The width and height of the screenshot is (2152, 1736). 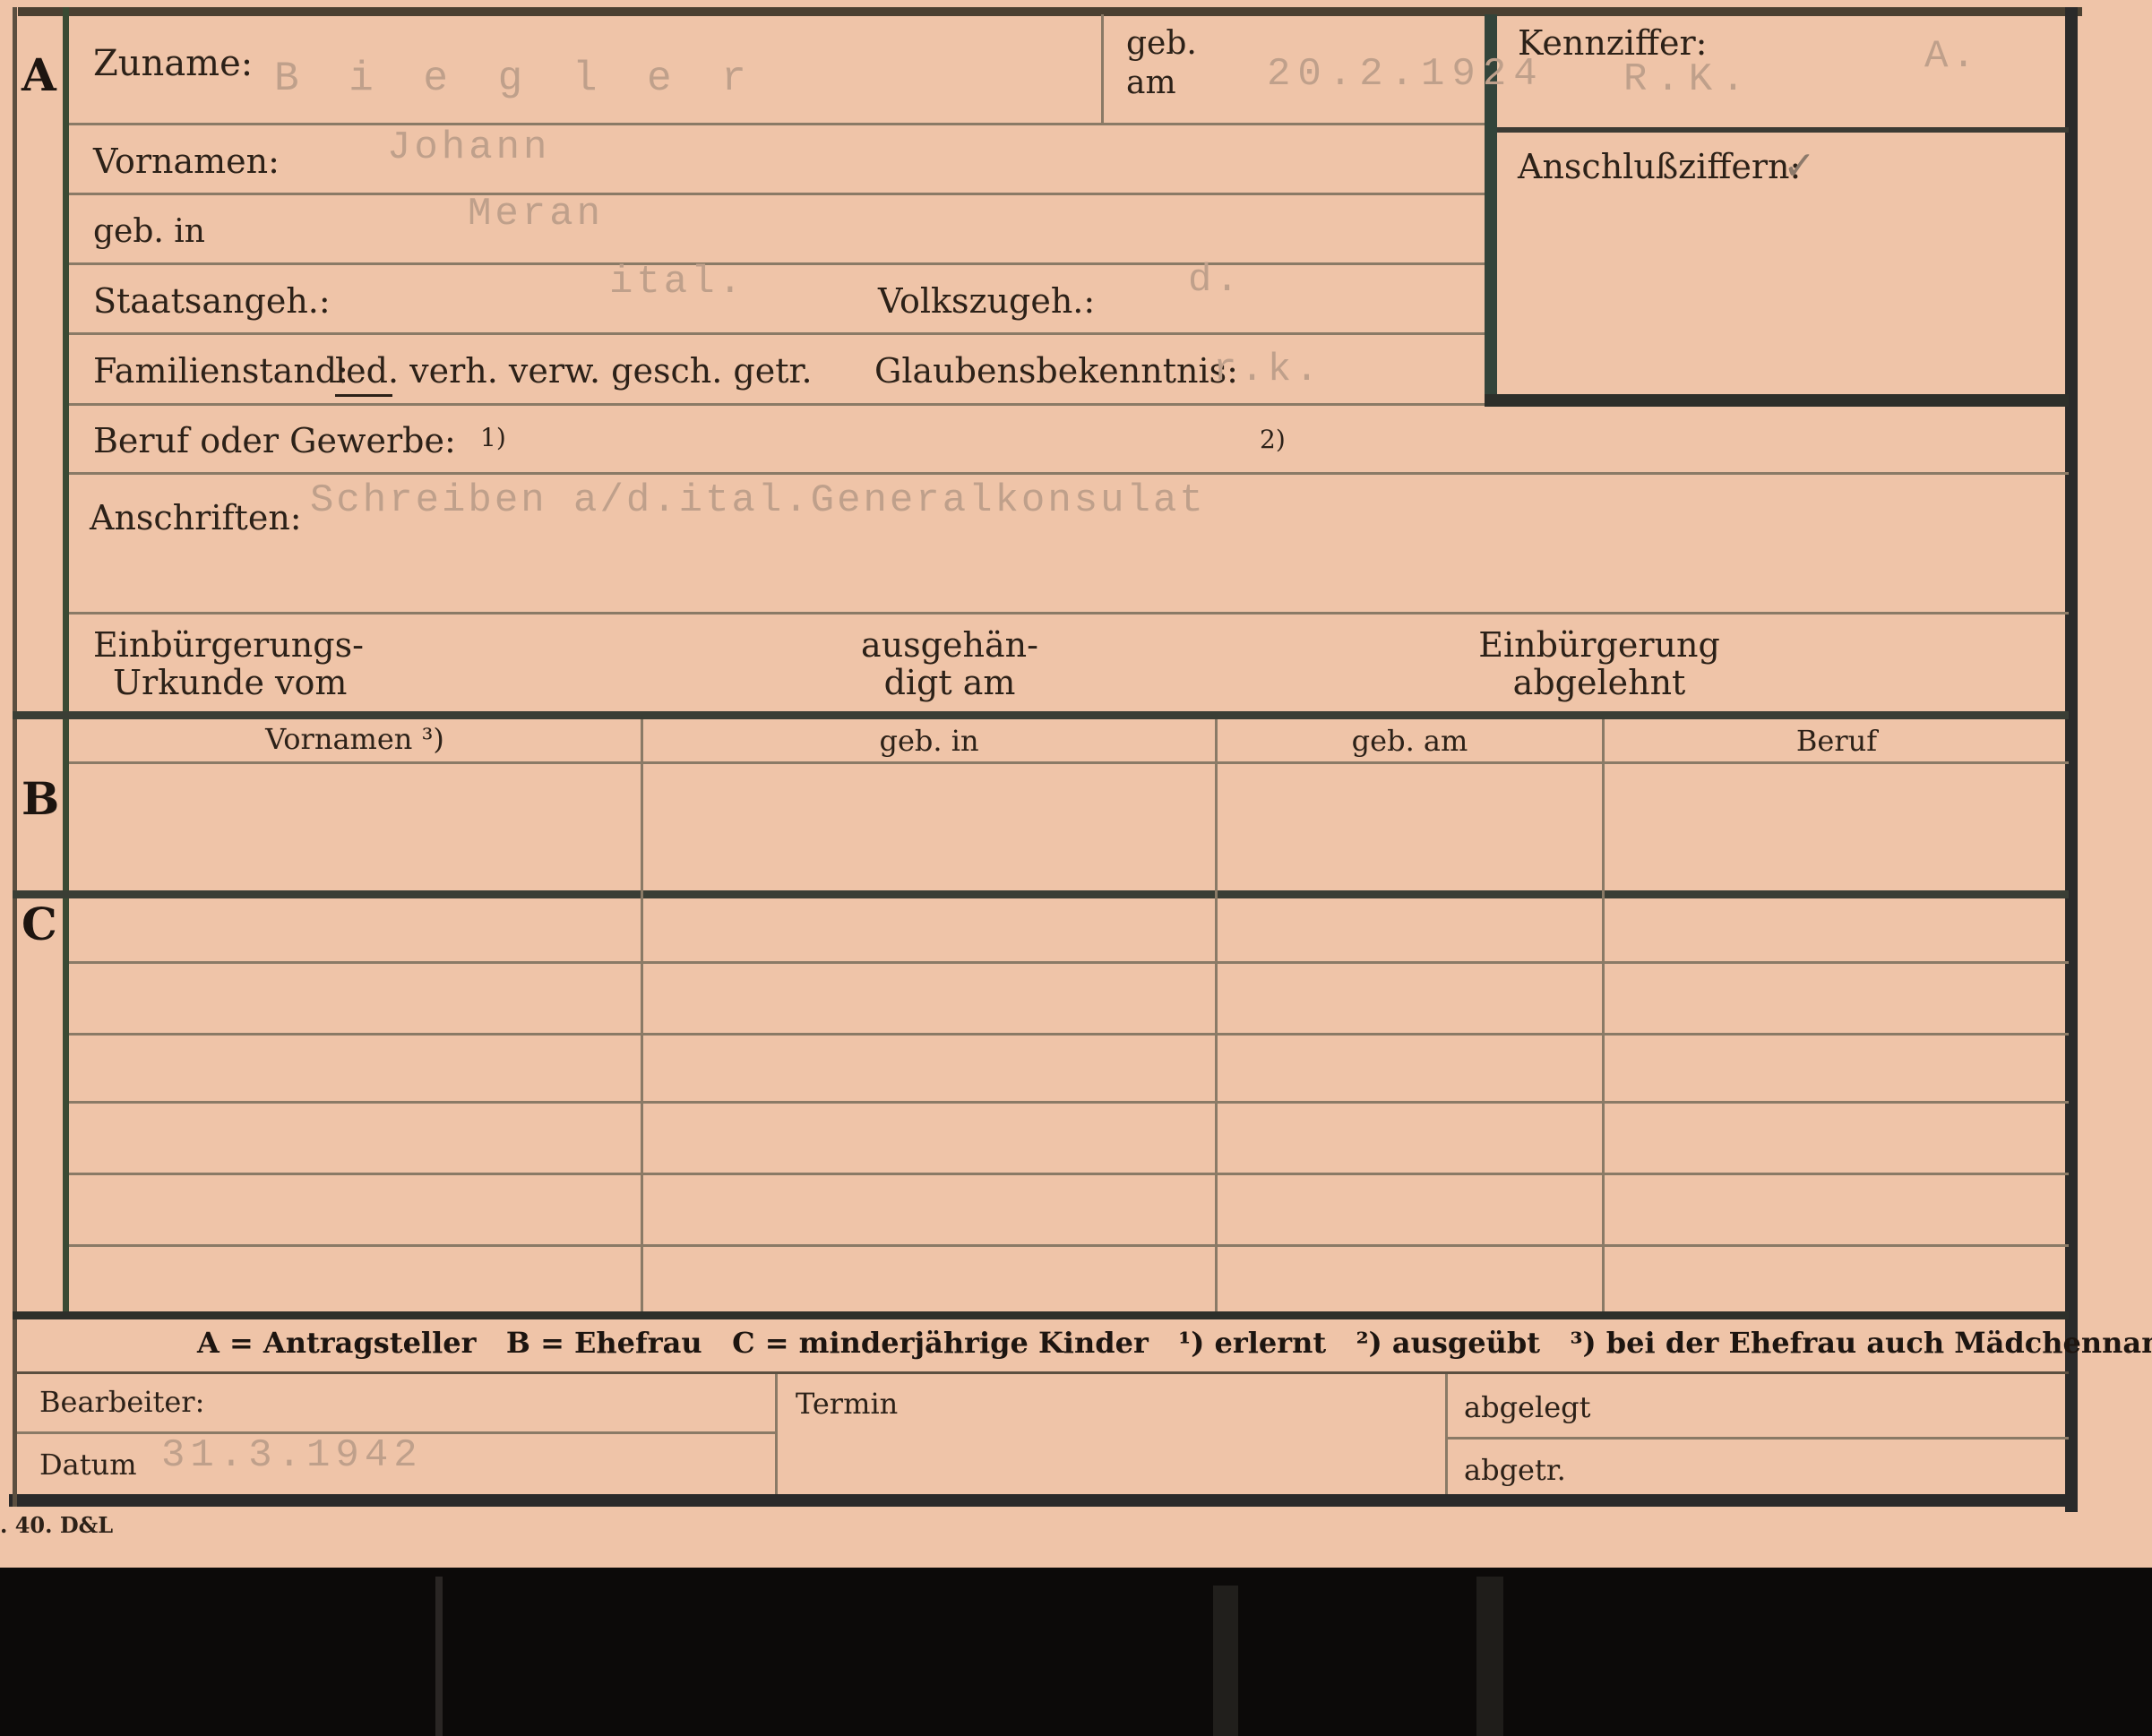 What do you see at coordinates (1215, 281) in the screenshot?
I see `volk-value: d.` at bounding box center [1215, 281].